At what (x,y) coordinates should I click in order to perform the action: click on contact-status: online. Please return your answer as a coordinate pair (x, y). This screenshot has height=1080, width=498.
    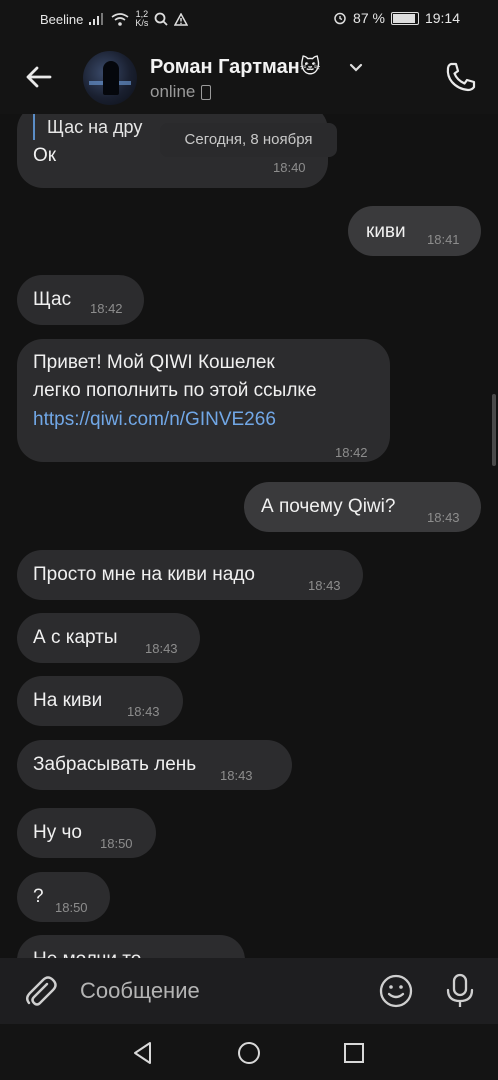
    Looking at the image, I should click on (181, 92).